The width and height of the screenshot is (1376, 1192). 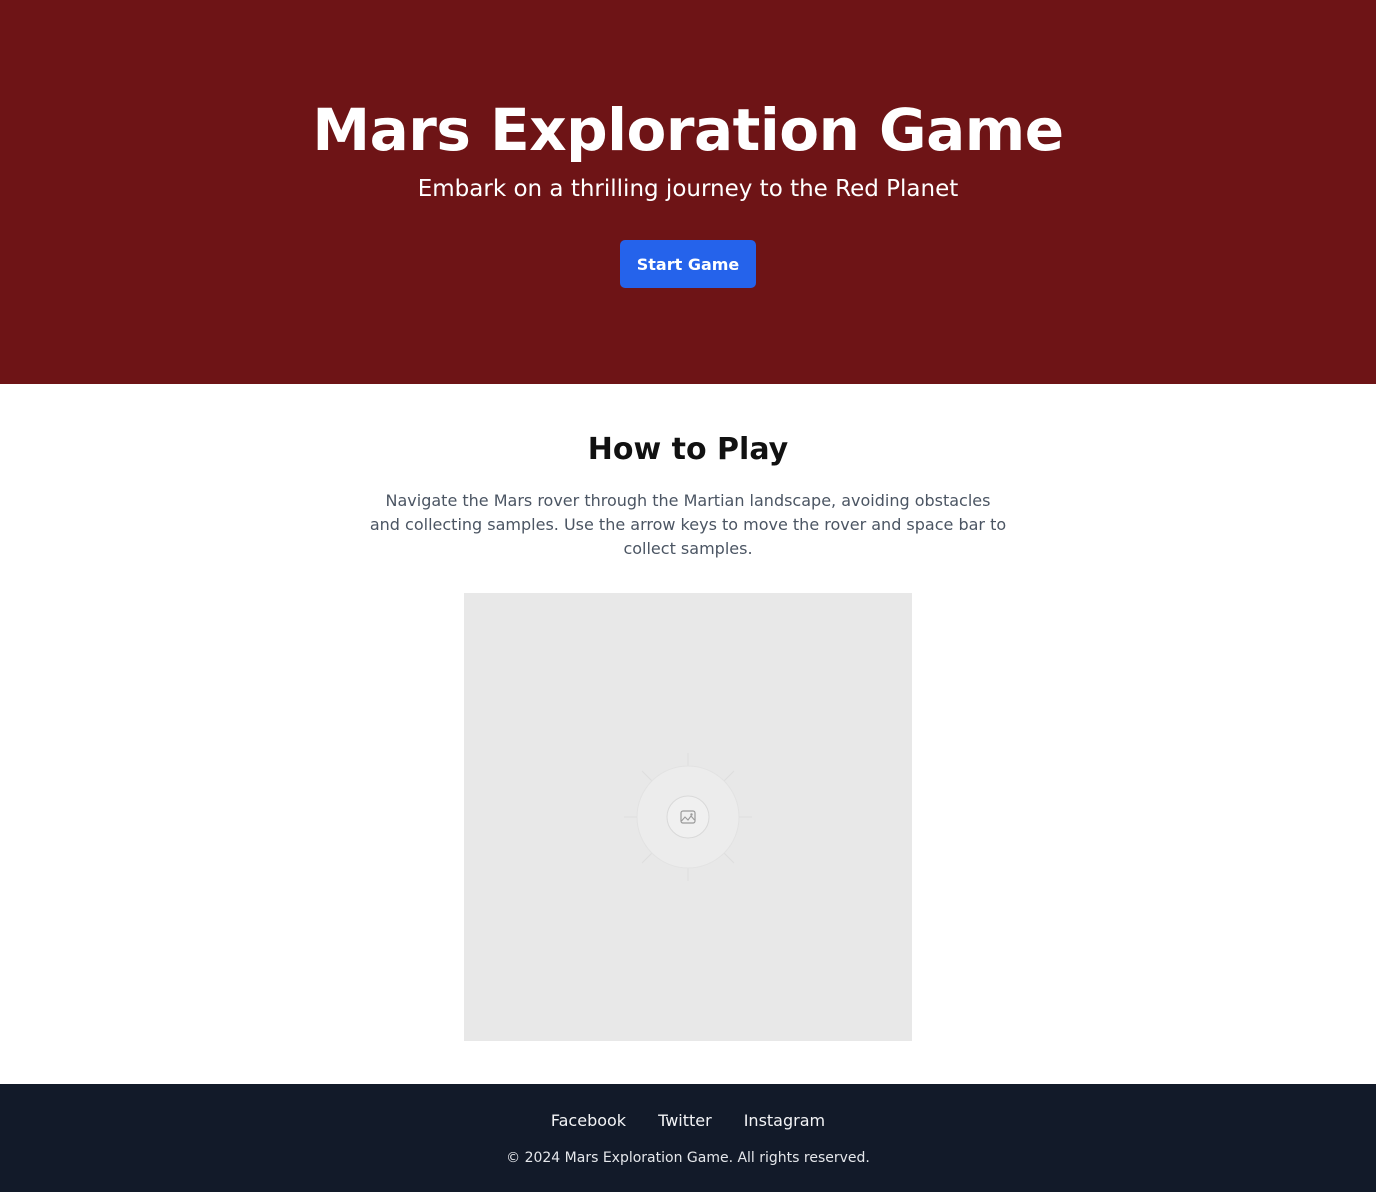 What do you see at coordinates (685, 1121) in the screenshot?
I see `twitter-link: Twitter` at bounding box center [685, 1121].